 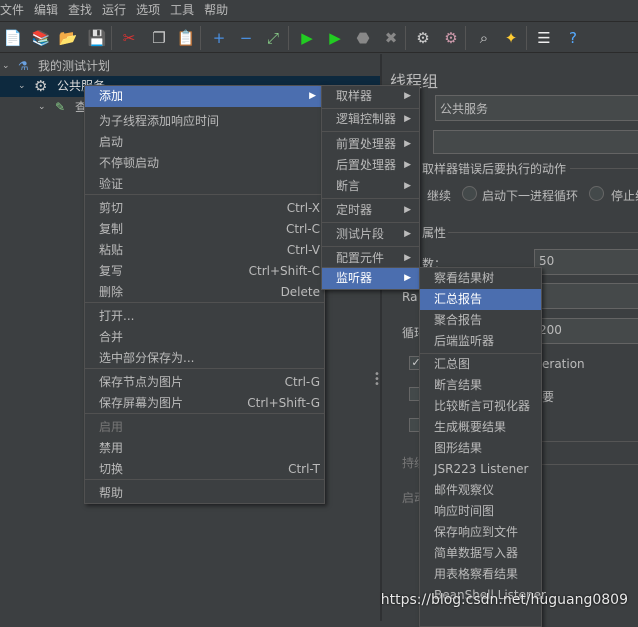 What do you see at coordinates (370, 165) in the screenshot?
I see `menu-item: 后置处理器 ▶` at bounding box center [370, 165].